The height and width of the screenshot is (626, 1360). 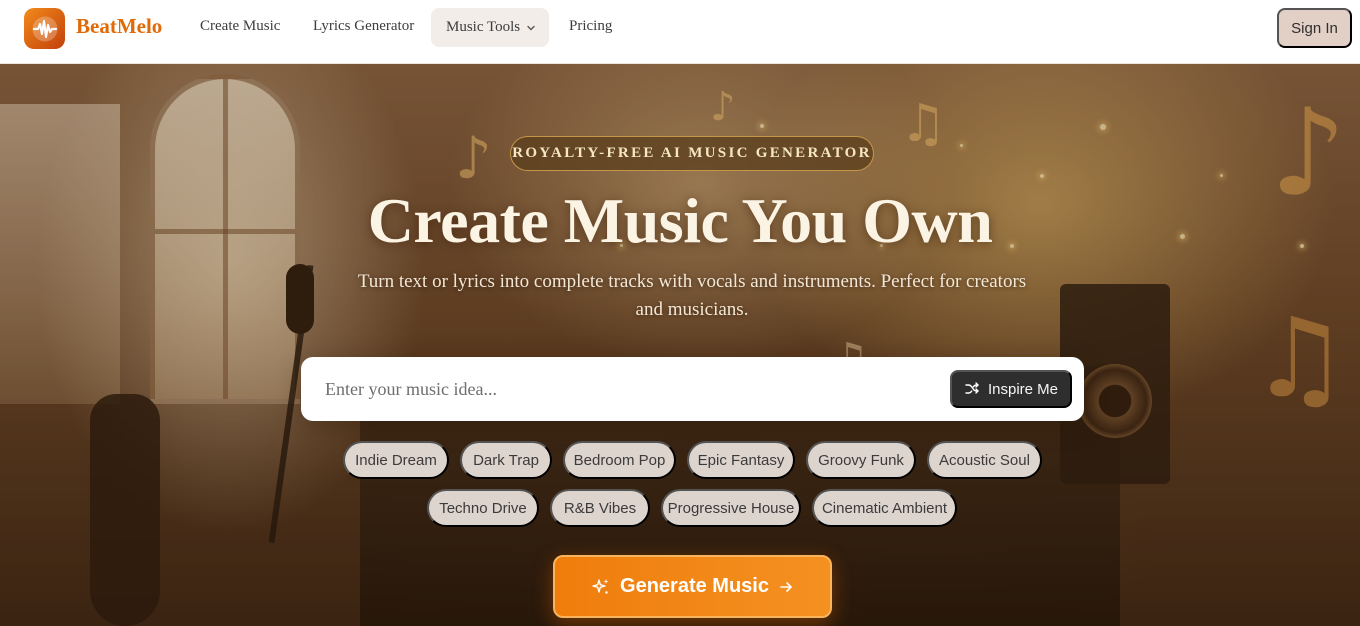 I want to click on nav-pricing: Pricing, so click(x=590, y=26).